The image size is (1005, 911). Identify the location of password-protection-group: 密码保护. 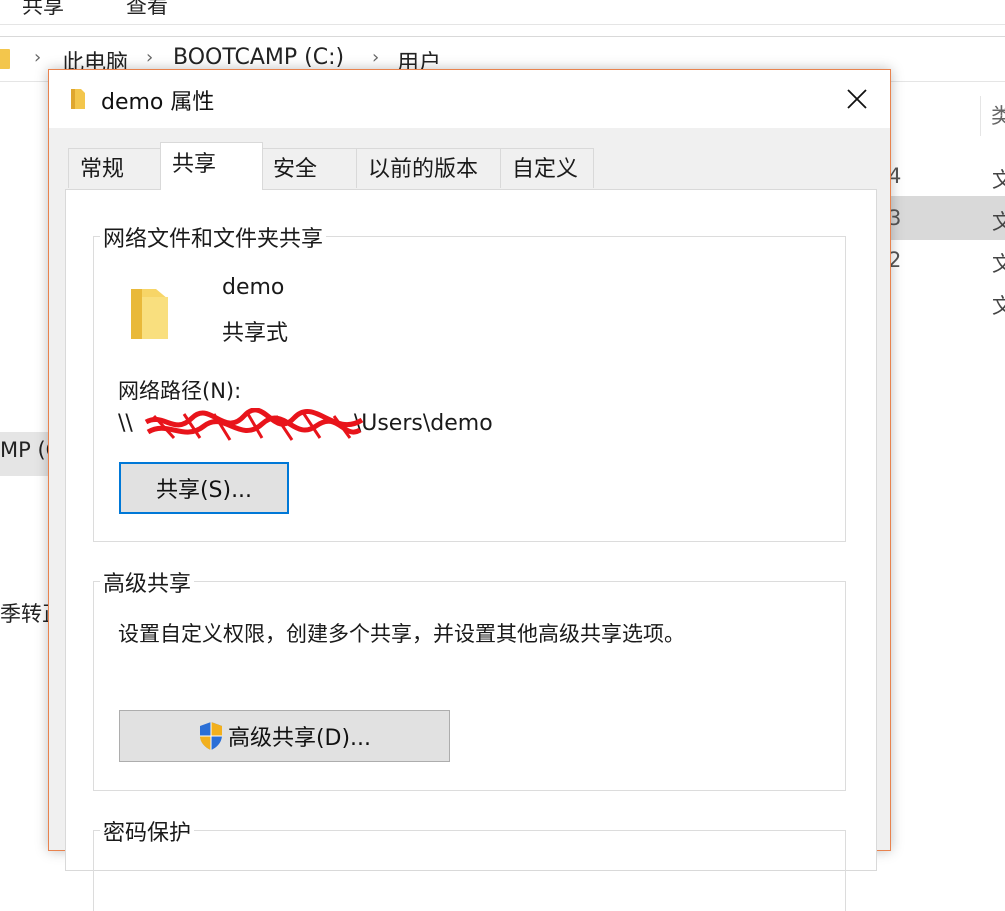
(469, 863).